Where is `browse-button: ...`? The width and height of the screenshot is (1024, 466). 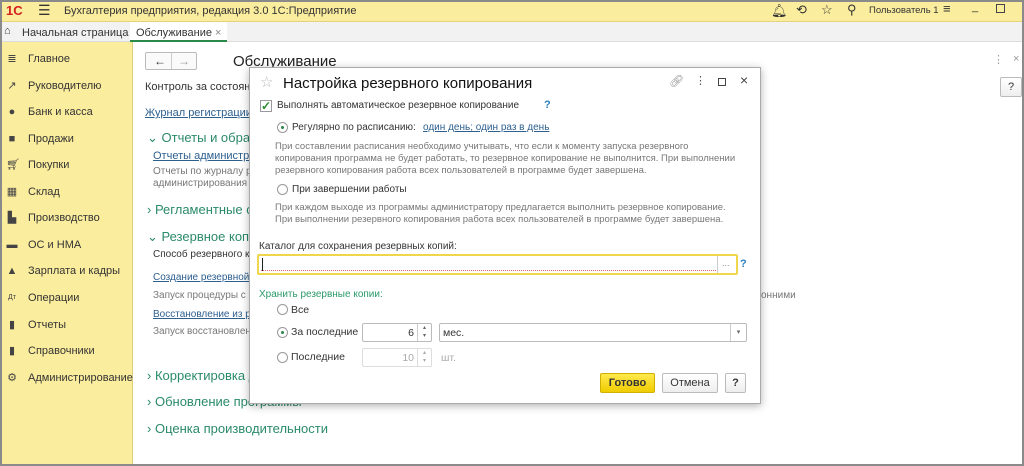 browse-button: ... is located at coordinates (726, 263).